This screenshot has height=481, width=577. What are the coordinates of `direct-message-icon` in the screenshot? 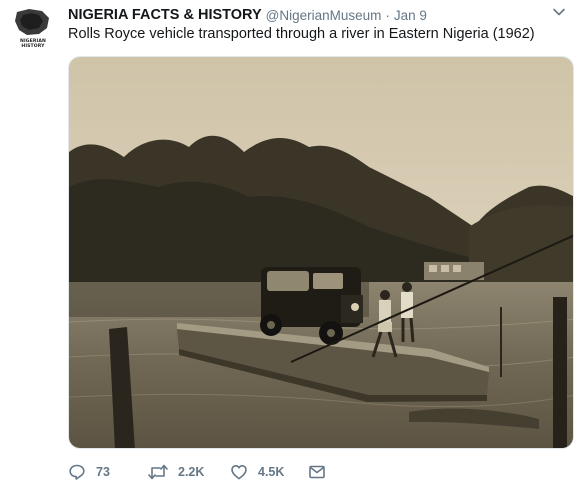 It's located at (317, 472).